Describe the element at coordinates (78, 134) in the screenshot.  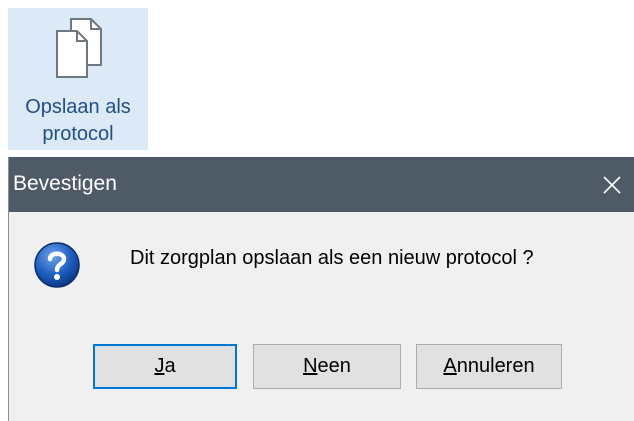
I see `save-as-protocol-label-line2: protocol` at that location.